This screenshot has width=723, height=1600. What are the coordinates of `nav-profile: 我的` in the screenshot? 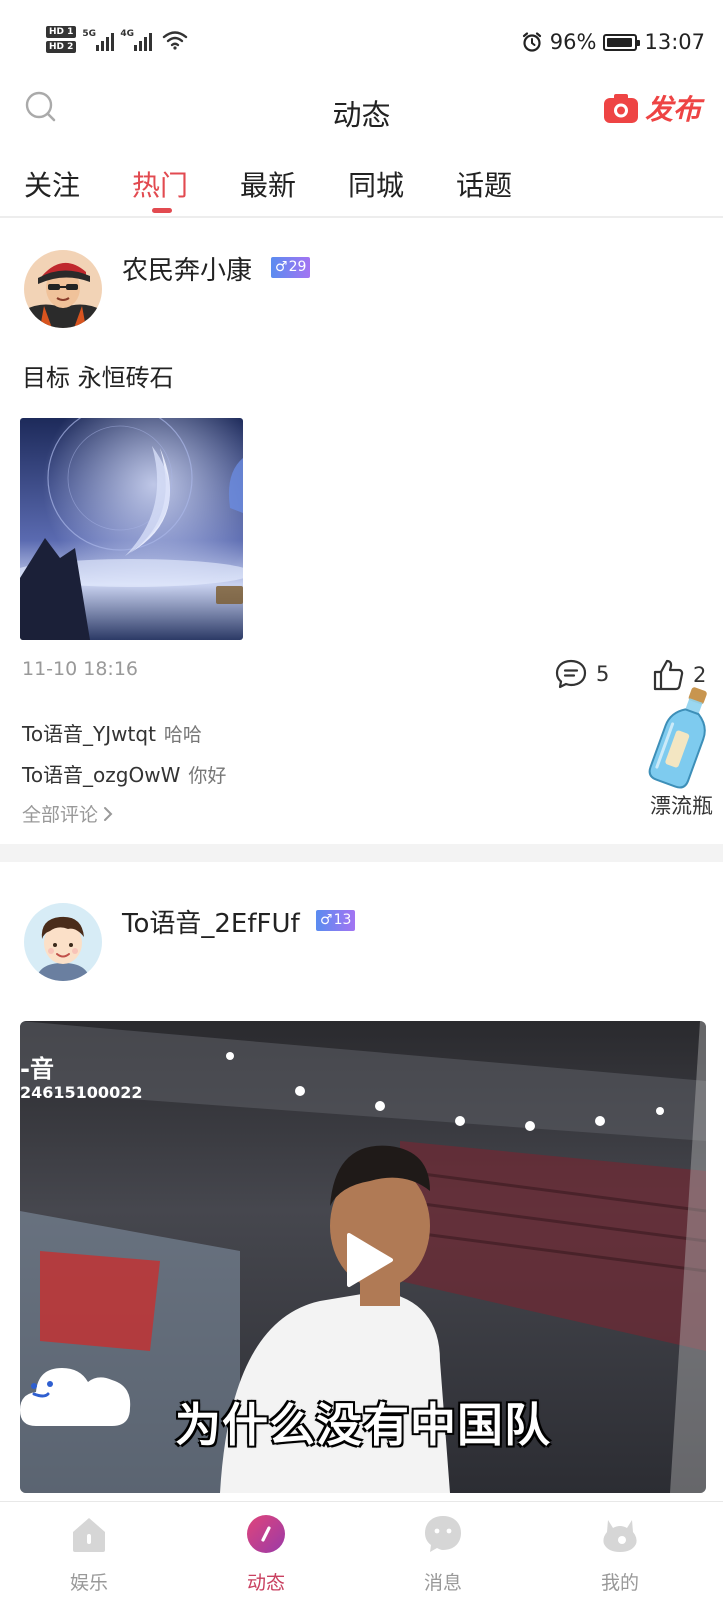 It's located at (620, 1554).